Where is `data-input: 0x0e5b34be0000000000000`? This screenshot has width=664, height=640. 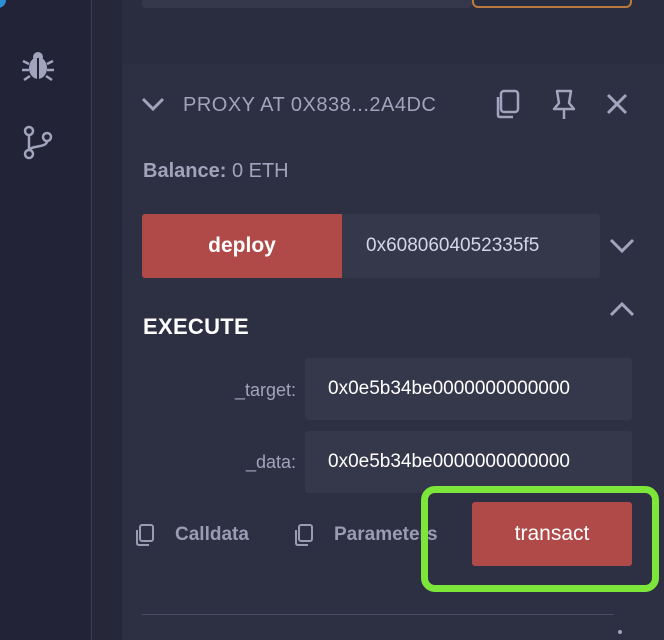 data-input: 0x0e5b34be0000000000000 is located at coordinates (468, 462).